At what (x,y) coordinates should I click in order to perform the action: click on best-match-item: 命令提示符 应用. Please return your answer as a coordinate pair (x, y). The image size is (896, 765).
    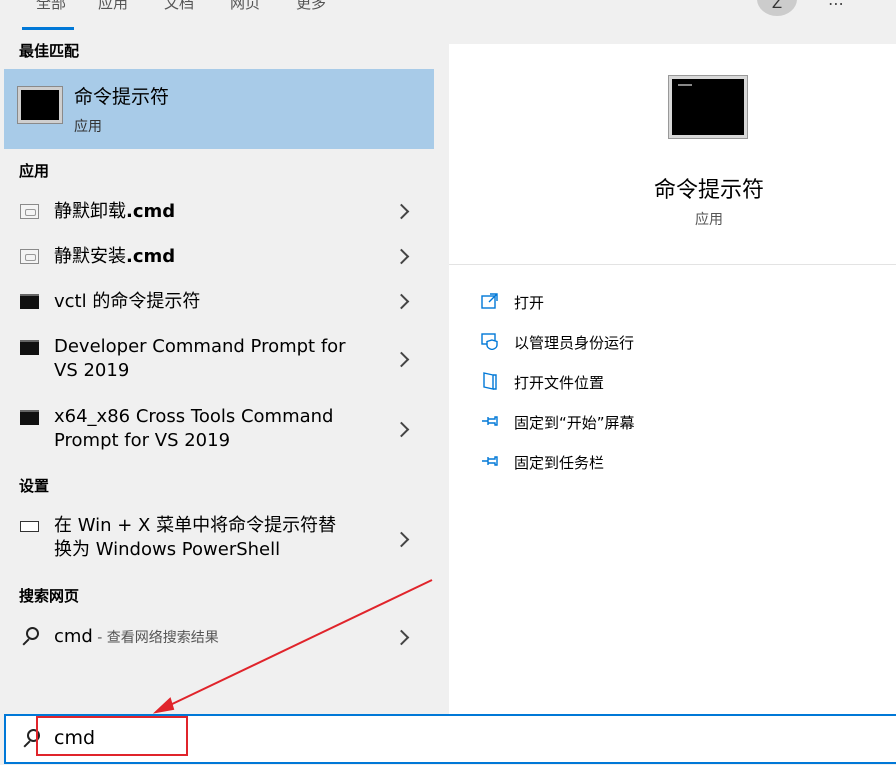
    Looking at the image, I should click on (219, 109).